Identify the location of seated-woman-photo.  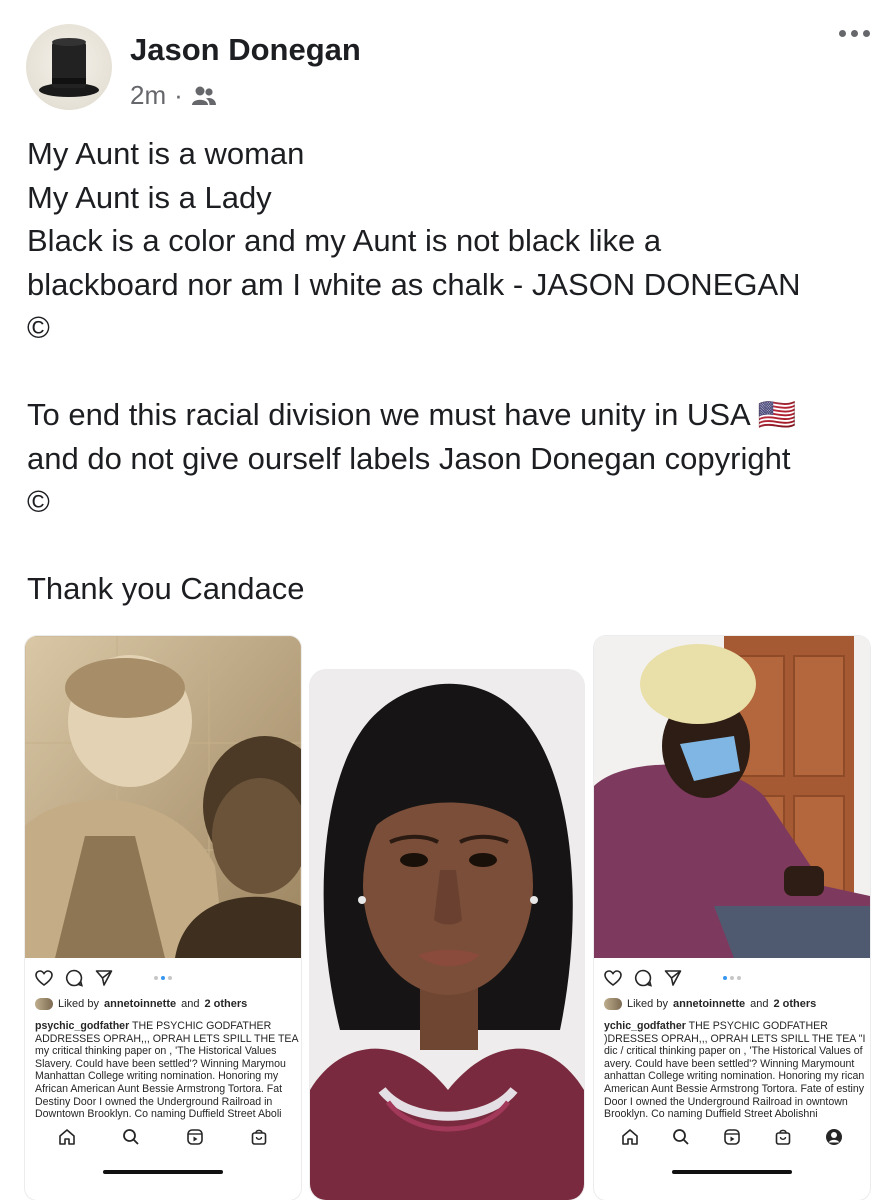
(732, 797).